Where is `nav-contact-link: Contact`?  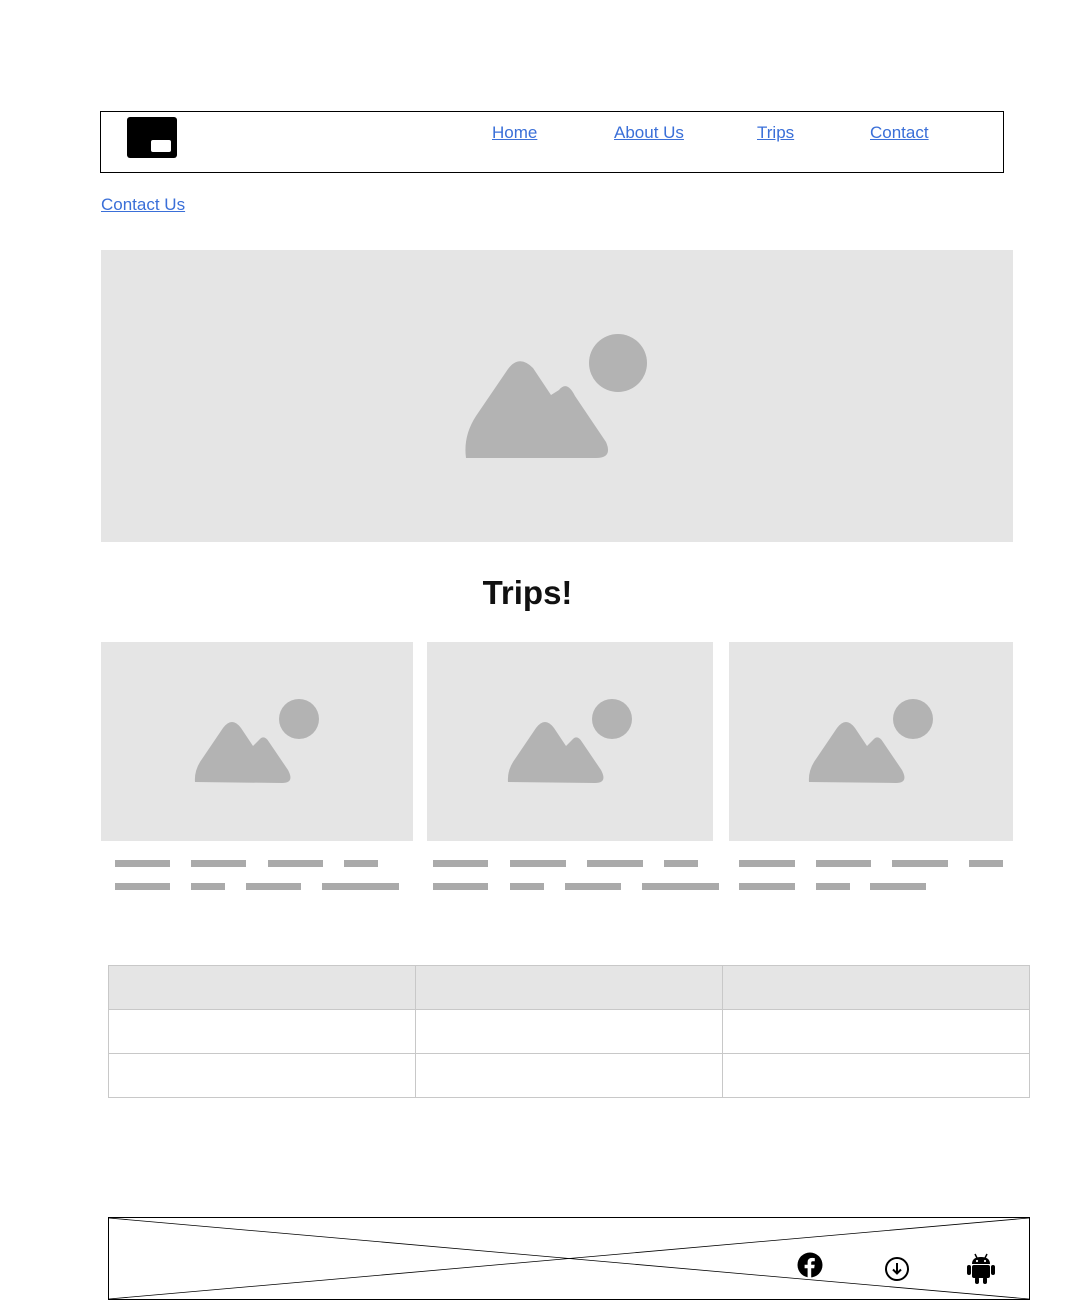 nav-contact-link: Contact is located at coordinates (899, 133).